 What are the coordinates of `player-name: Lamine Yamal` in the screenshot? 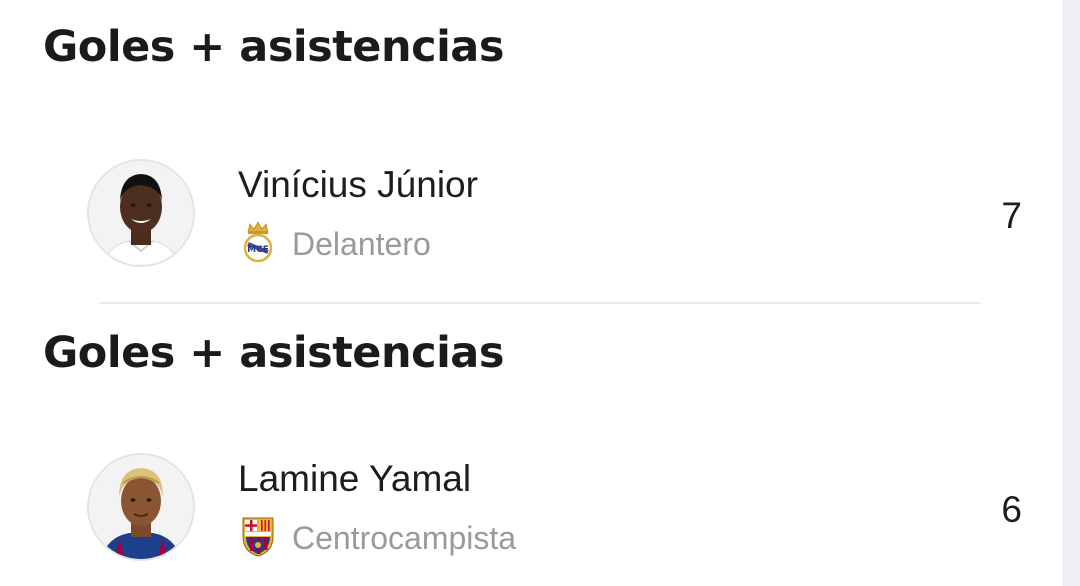 It's located at (355, 478).